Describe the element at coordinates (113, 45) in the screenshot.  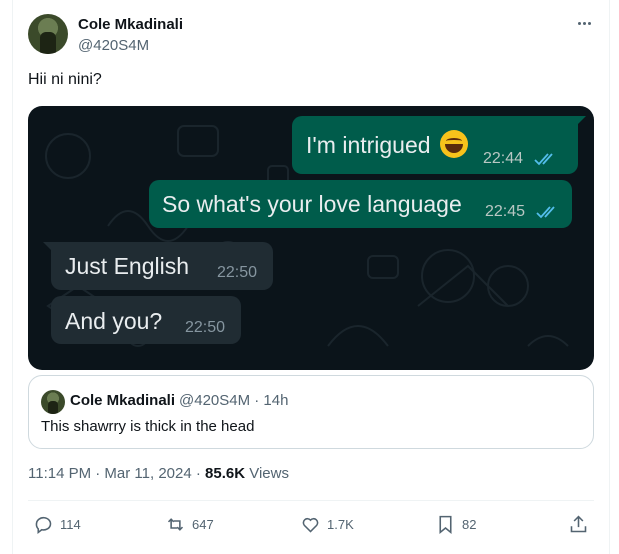
I see `author-handle: @420S4M` at that location.